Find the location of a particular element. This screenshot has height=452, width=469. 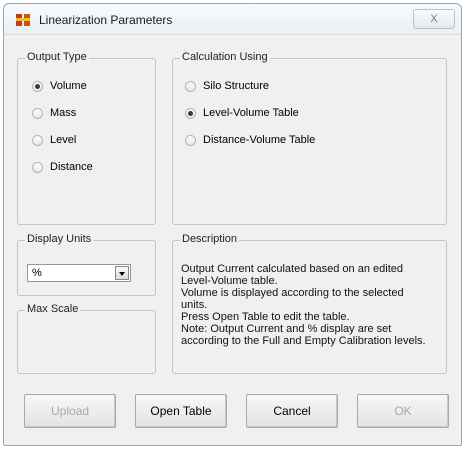

radio-level-volume-table-button is located at coordinates (190, 113).